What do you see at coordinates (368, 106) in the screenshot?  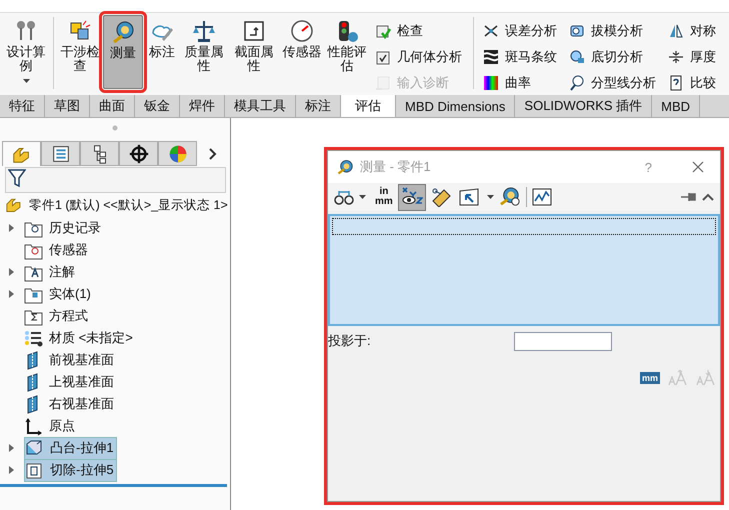 I see `ribbon-tab: 评估` at bounding box center [368, 106].